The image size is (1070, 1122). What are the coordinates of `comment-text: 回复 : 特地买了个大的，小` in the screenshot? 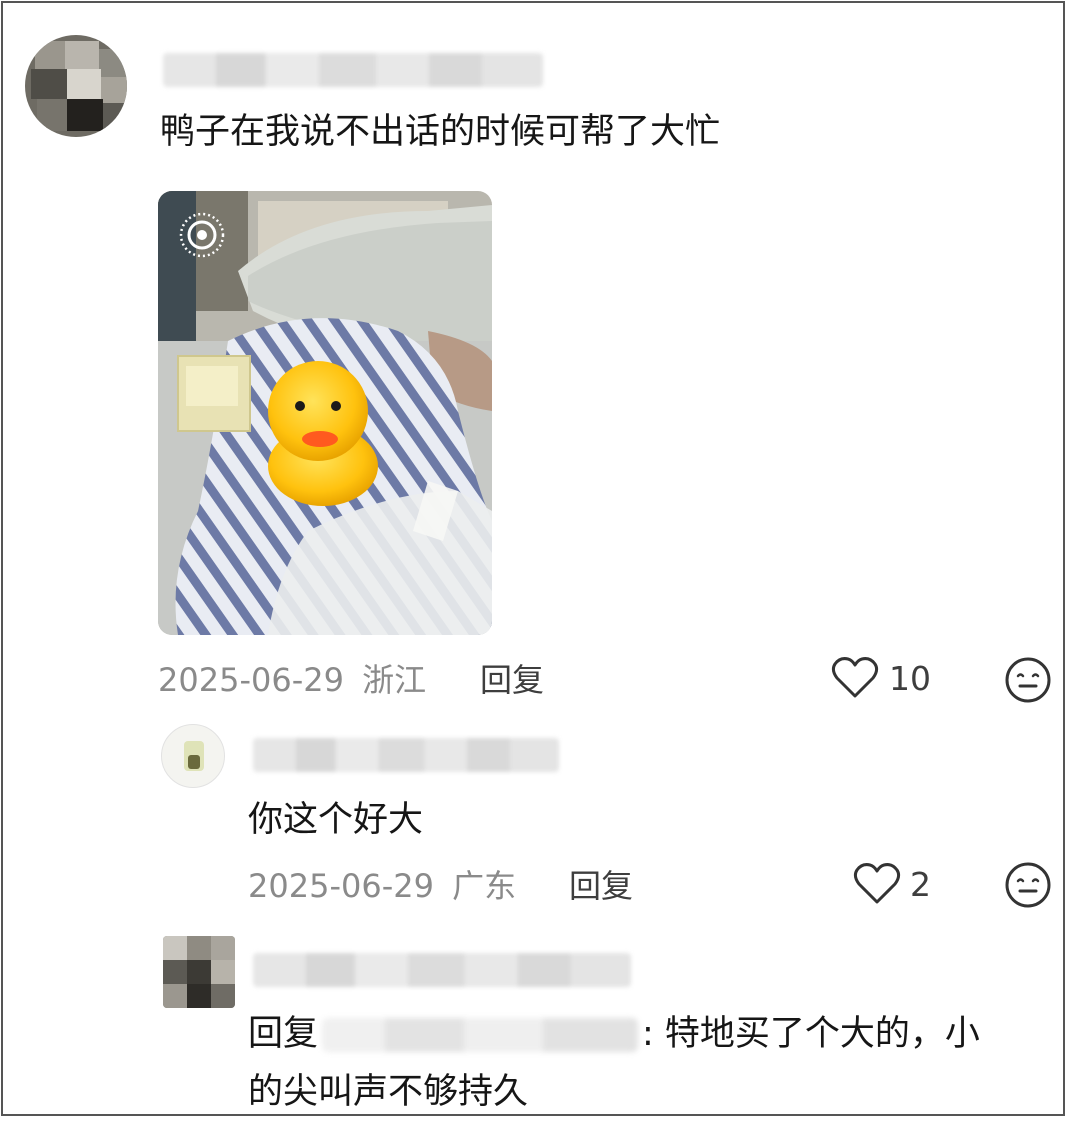 It's located at (614, 1034).